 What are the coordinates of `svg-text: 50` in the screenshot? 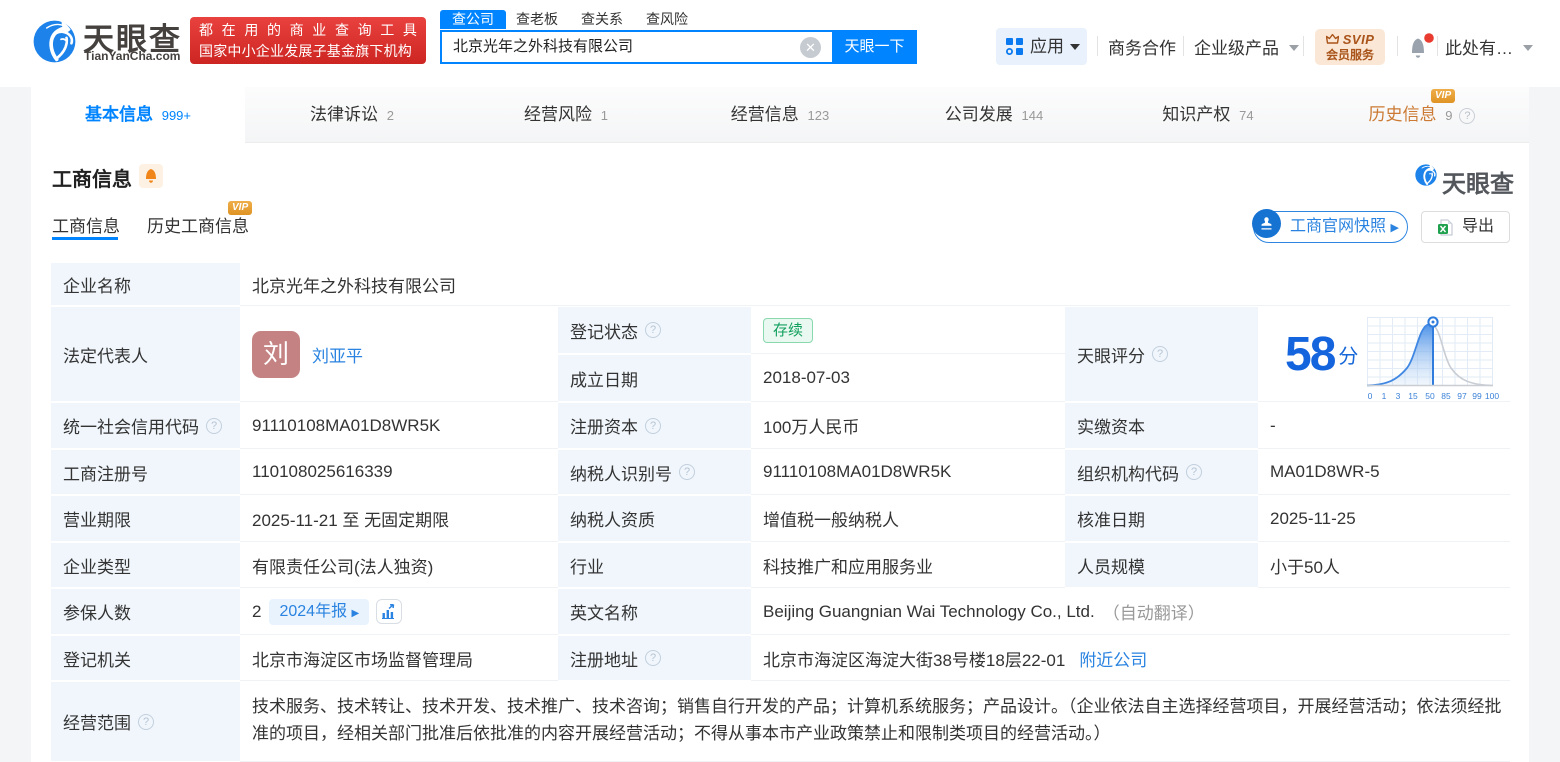 It's located at (1430, 395).